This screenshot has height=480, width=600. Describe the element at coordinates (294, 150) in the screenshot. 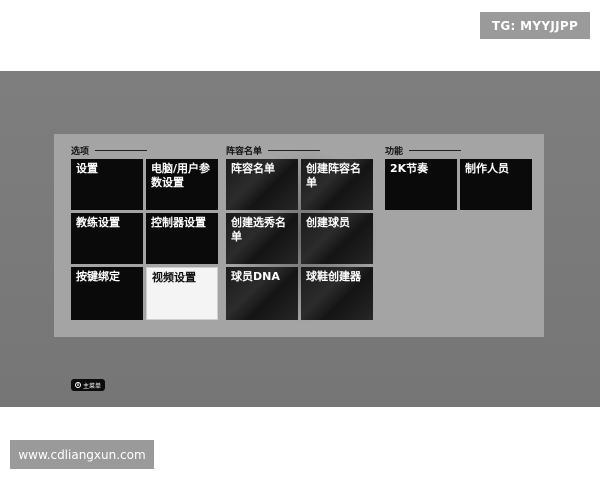

I see `roster-divider` at that location.